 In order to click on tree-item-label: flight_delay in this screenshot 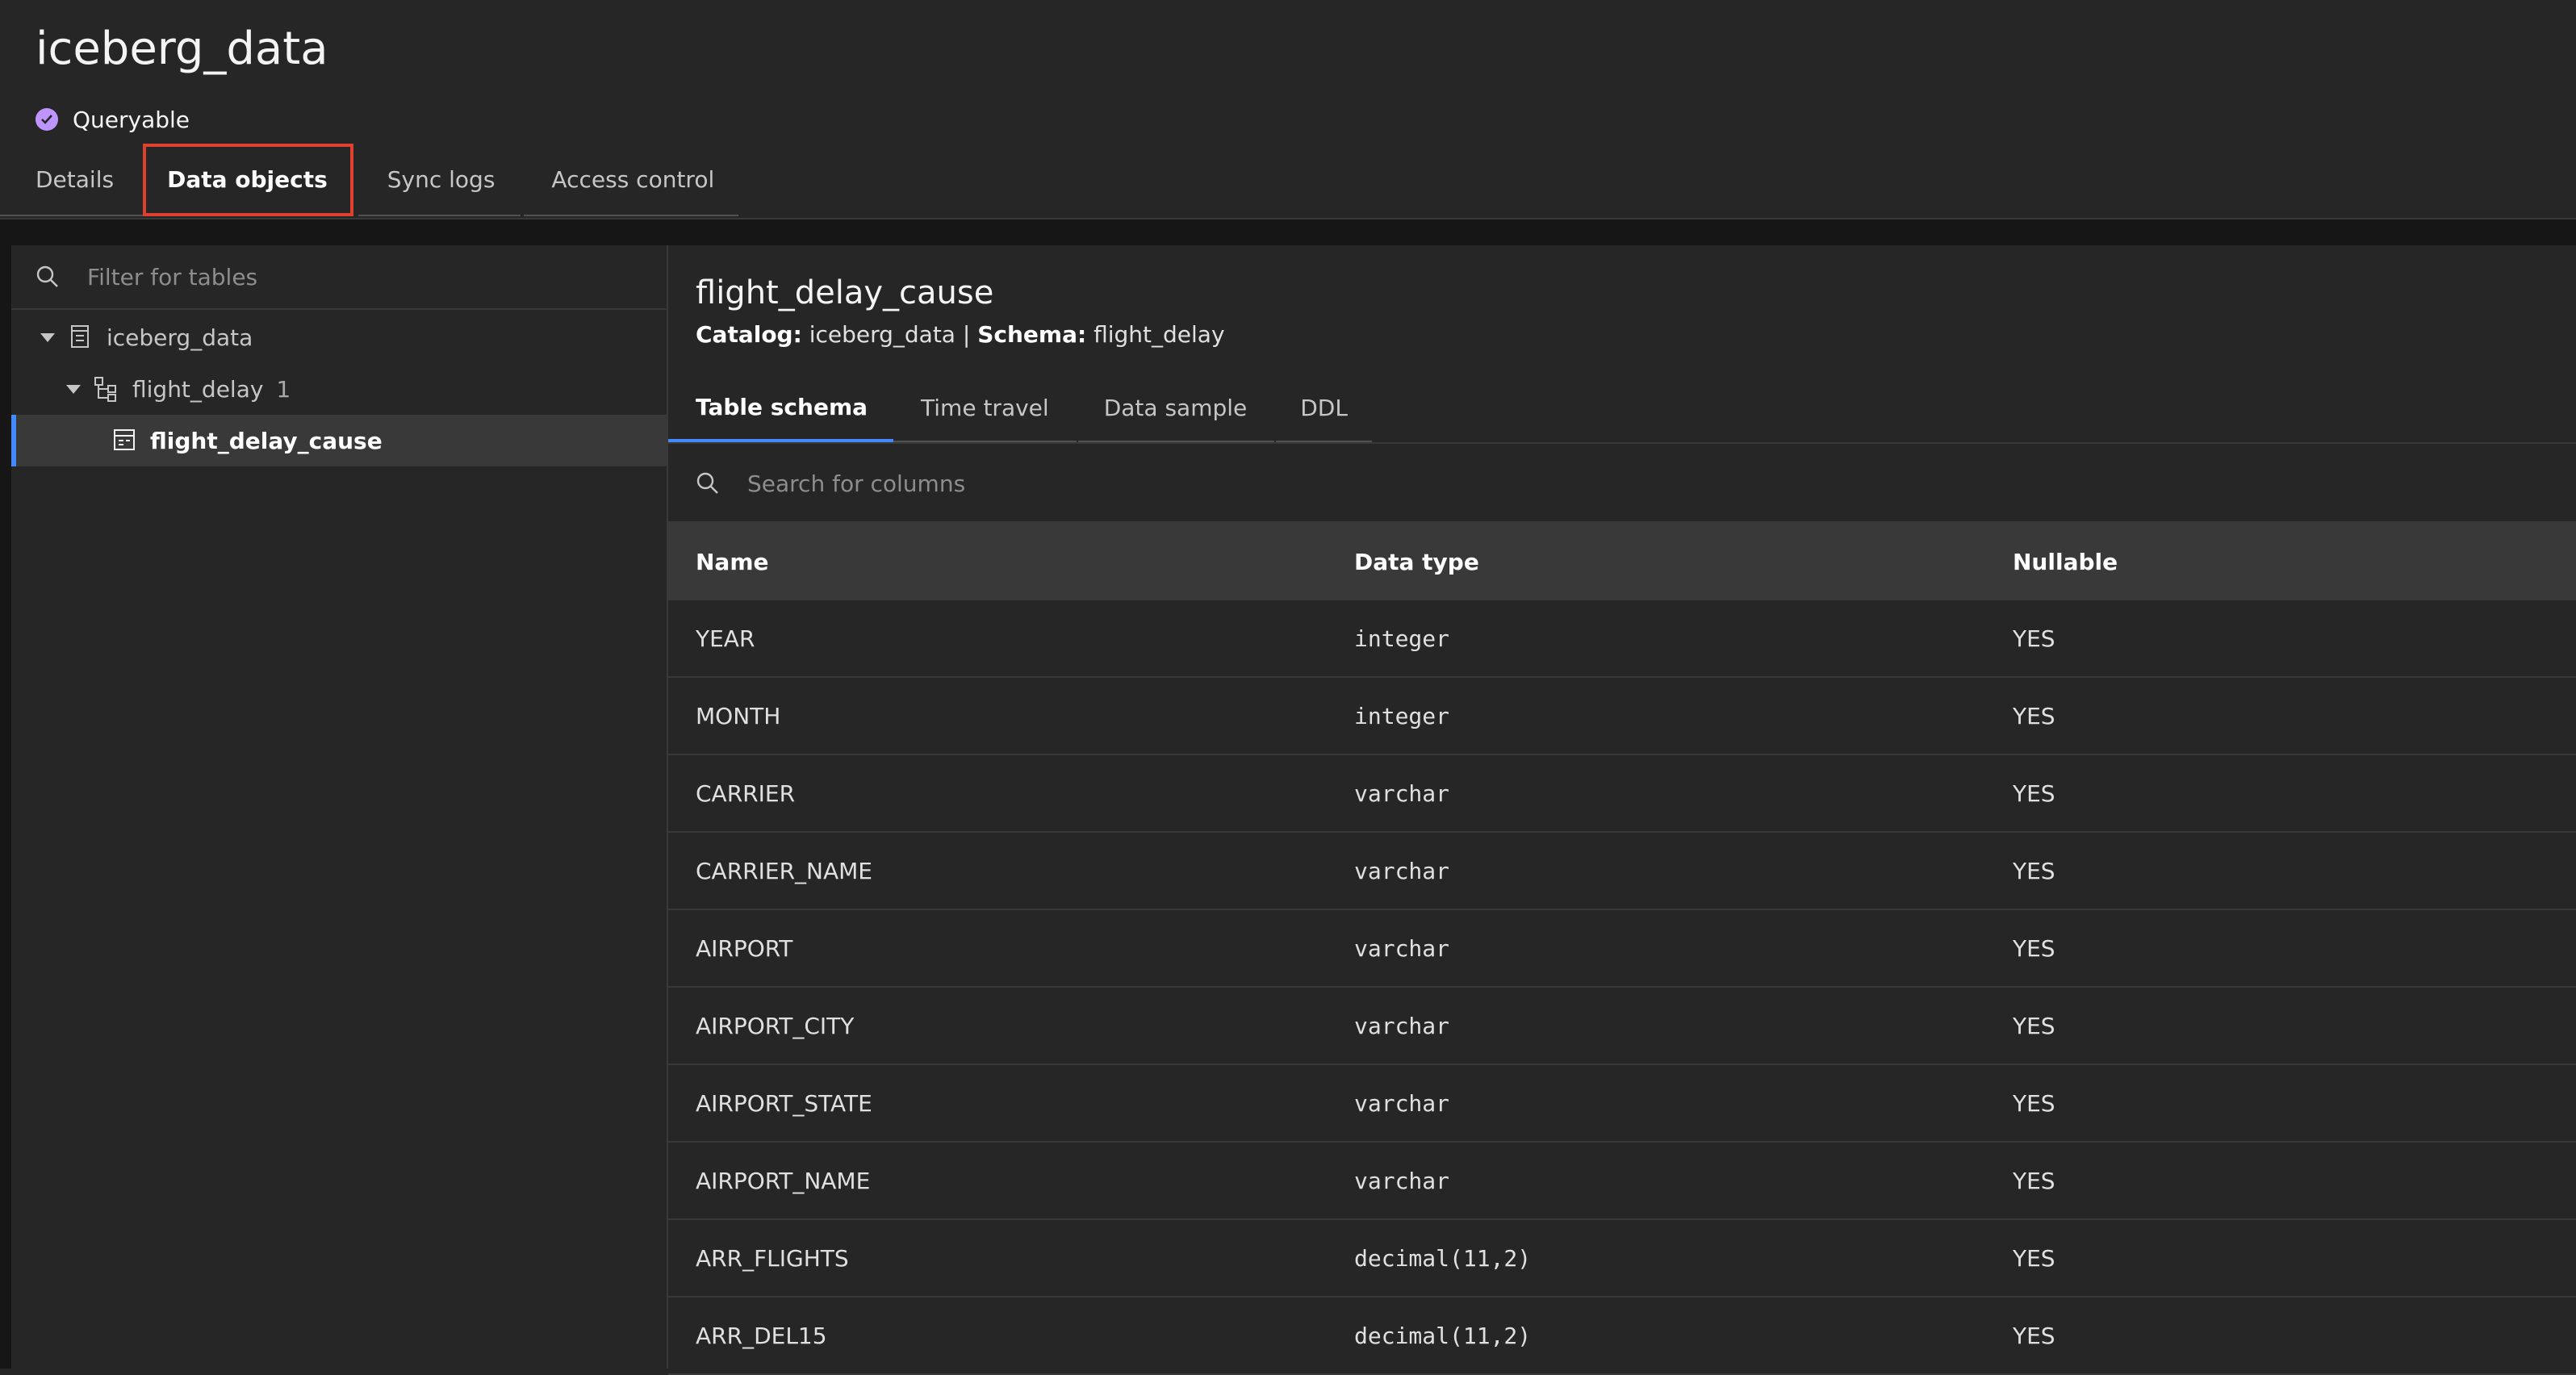, I will do `click(198, 389)`.